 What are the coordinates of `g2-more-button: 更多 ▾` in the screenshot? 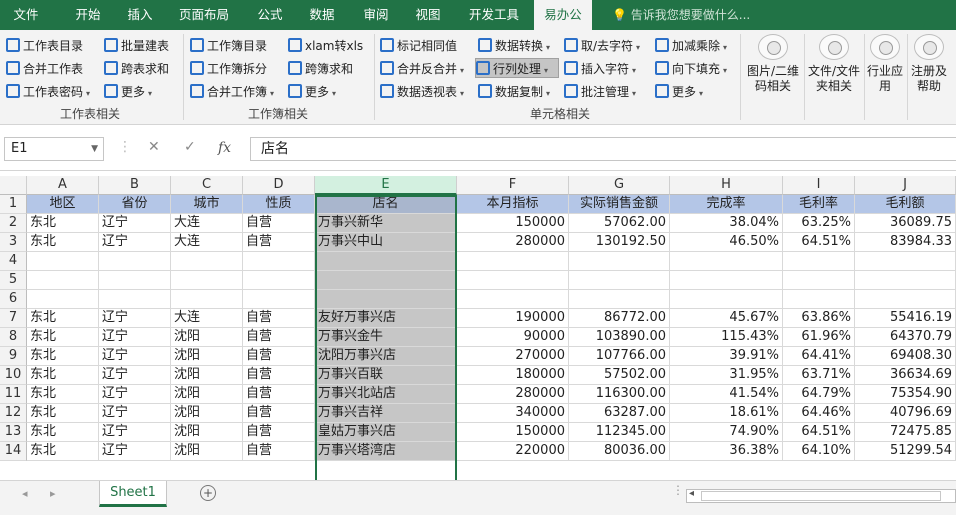 It's located at (312, 92).